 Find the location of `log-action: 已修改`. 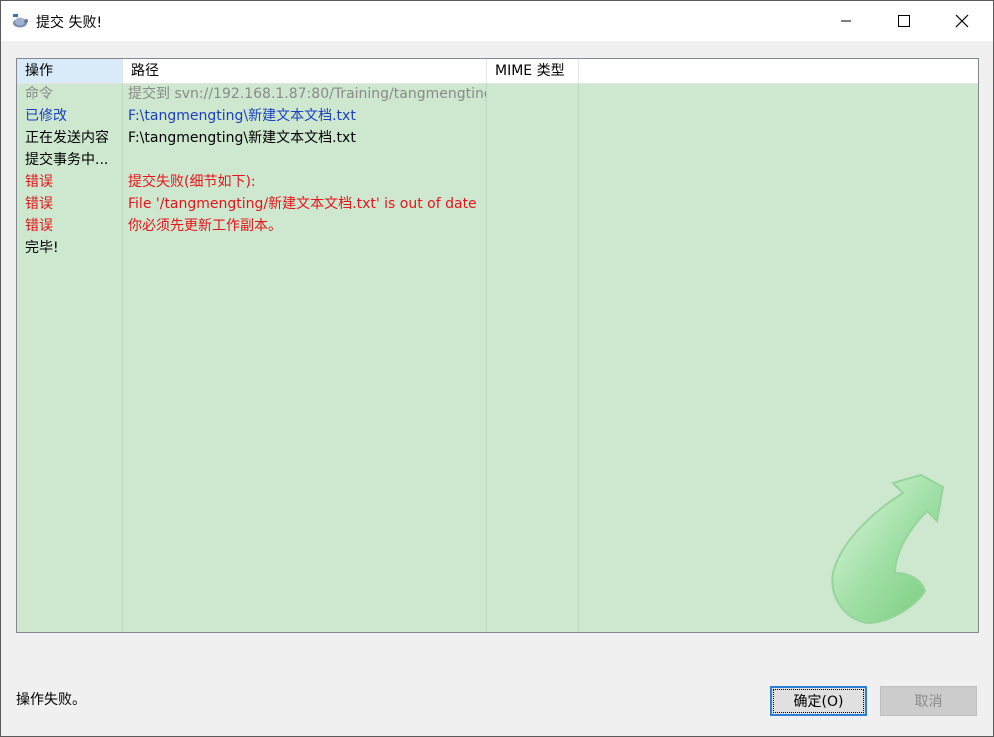

log-action: 已修改 is located at coordinates (46, 116).